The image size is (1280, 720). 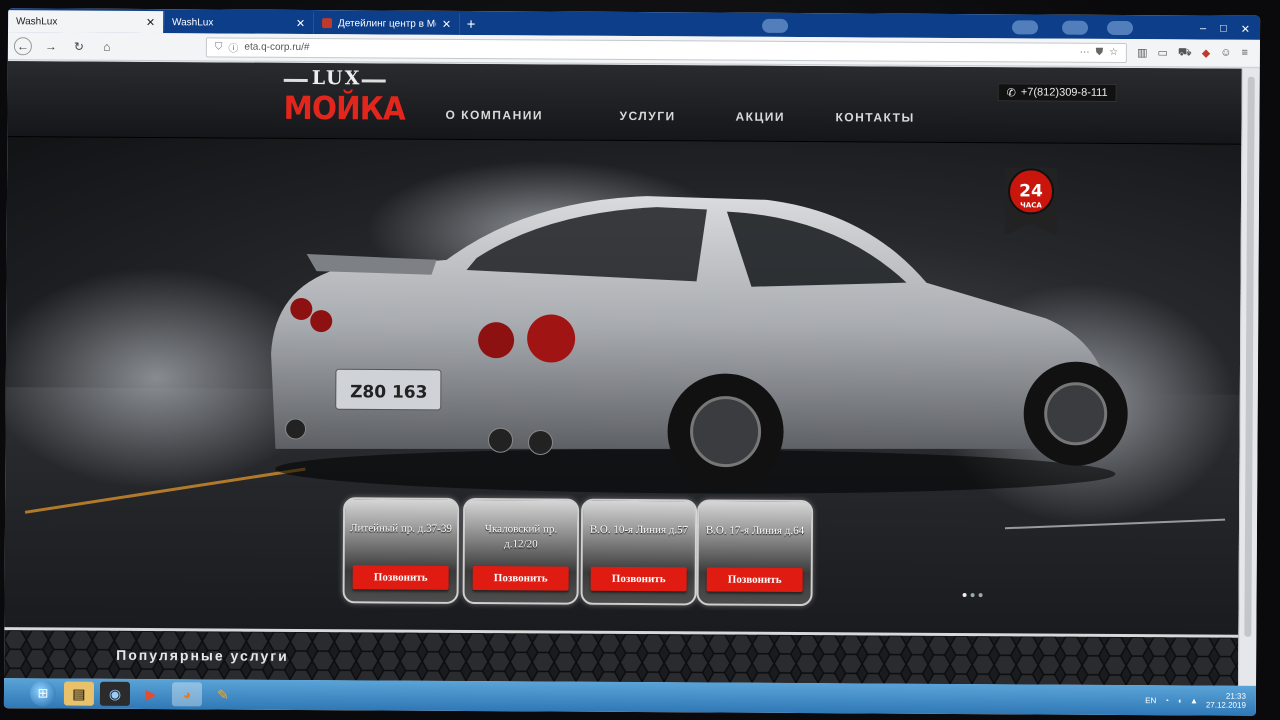 What do you see at coordinates (755, 553) in the screenshot?
I see `branch-card: В.О. 17-я Линия д.64 Позвонить` at bounding box center [755, 553].